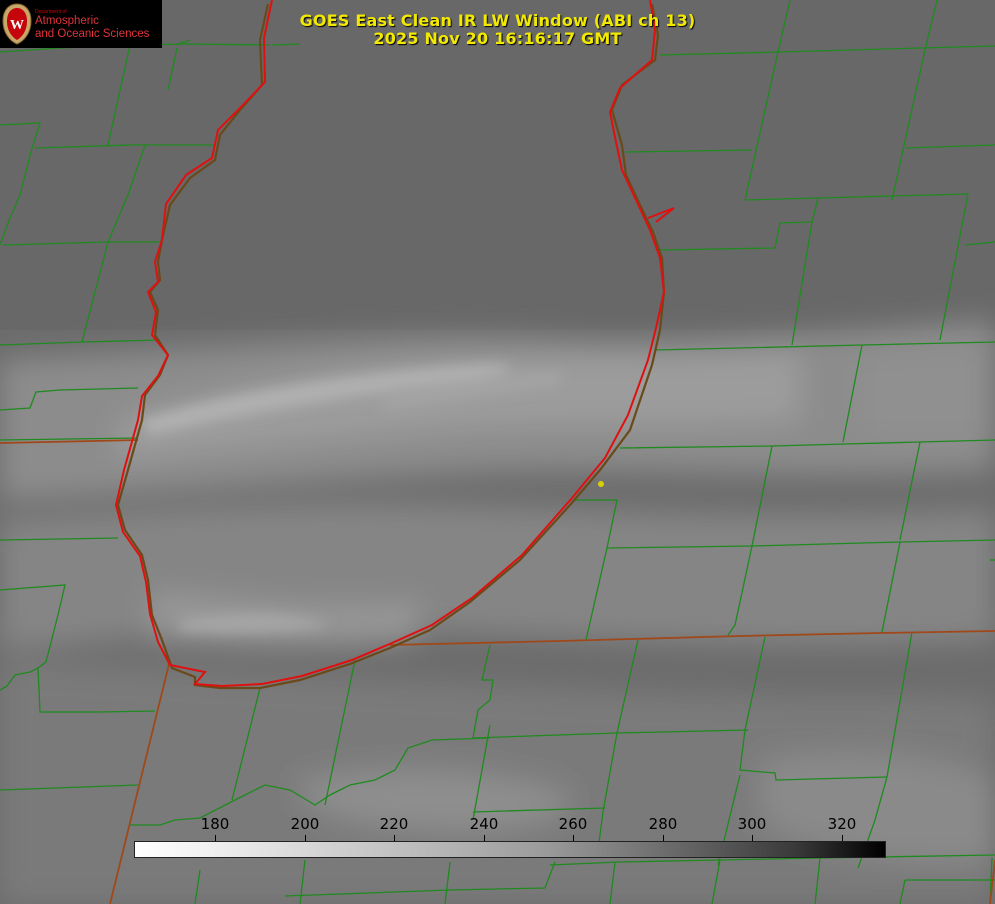 The width and height of the screenshot is (995, 904). Describe the element at coordinates (215, 824) in the screenshot. I see `colorbar-tick-label: 180` at that location.